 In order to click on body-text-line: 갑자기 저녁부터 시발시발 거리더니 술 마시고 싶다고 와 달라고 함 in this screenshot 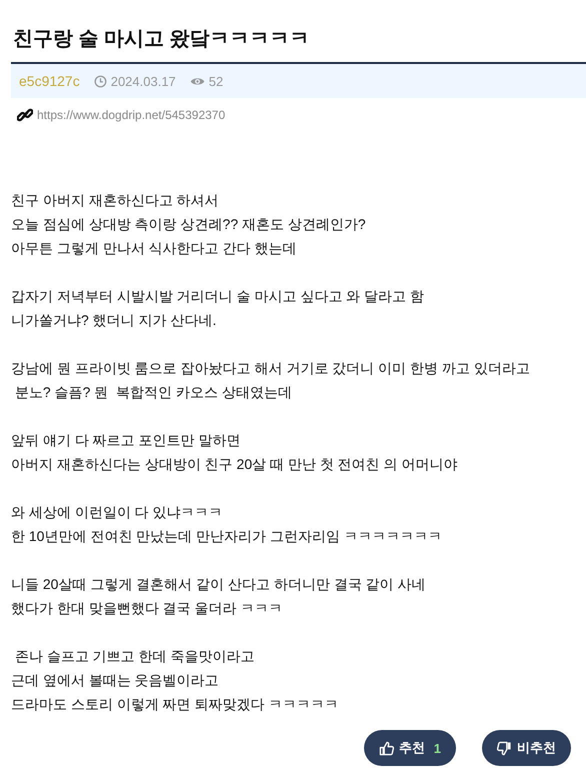, I will do `click(218, 296)`.